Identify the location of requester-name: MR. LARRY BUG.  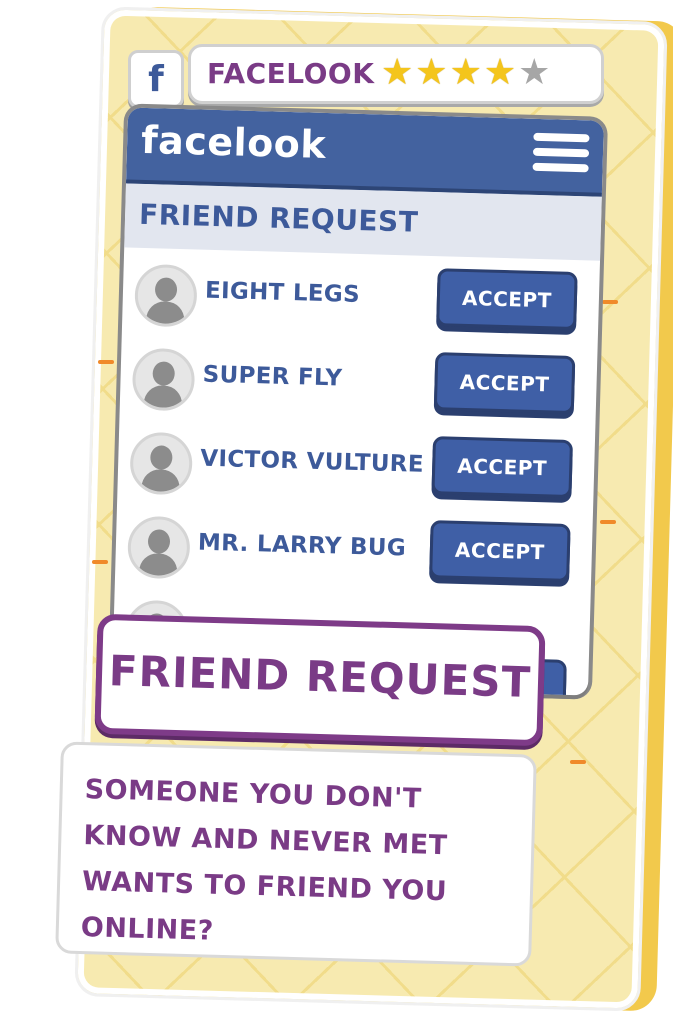
(302, 545).